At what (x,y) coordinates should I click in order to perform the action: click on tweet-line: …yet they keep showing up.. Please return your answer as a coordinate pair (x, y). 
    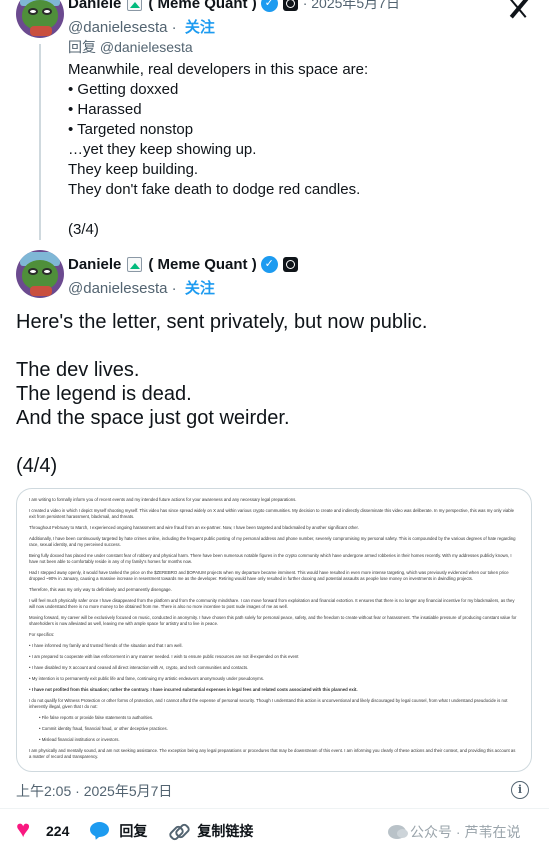
    Looking at the image, I should click on (162, 149).